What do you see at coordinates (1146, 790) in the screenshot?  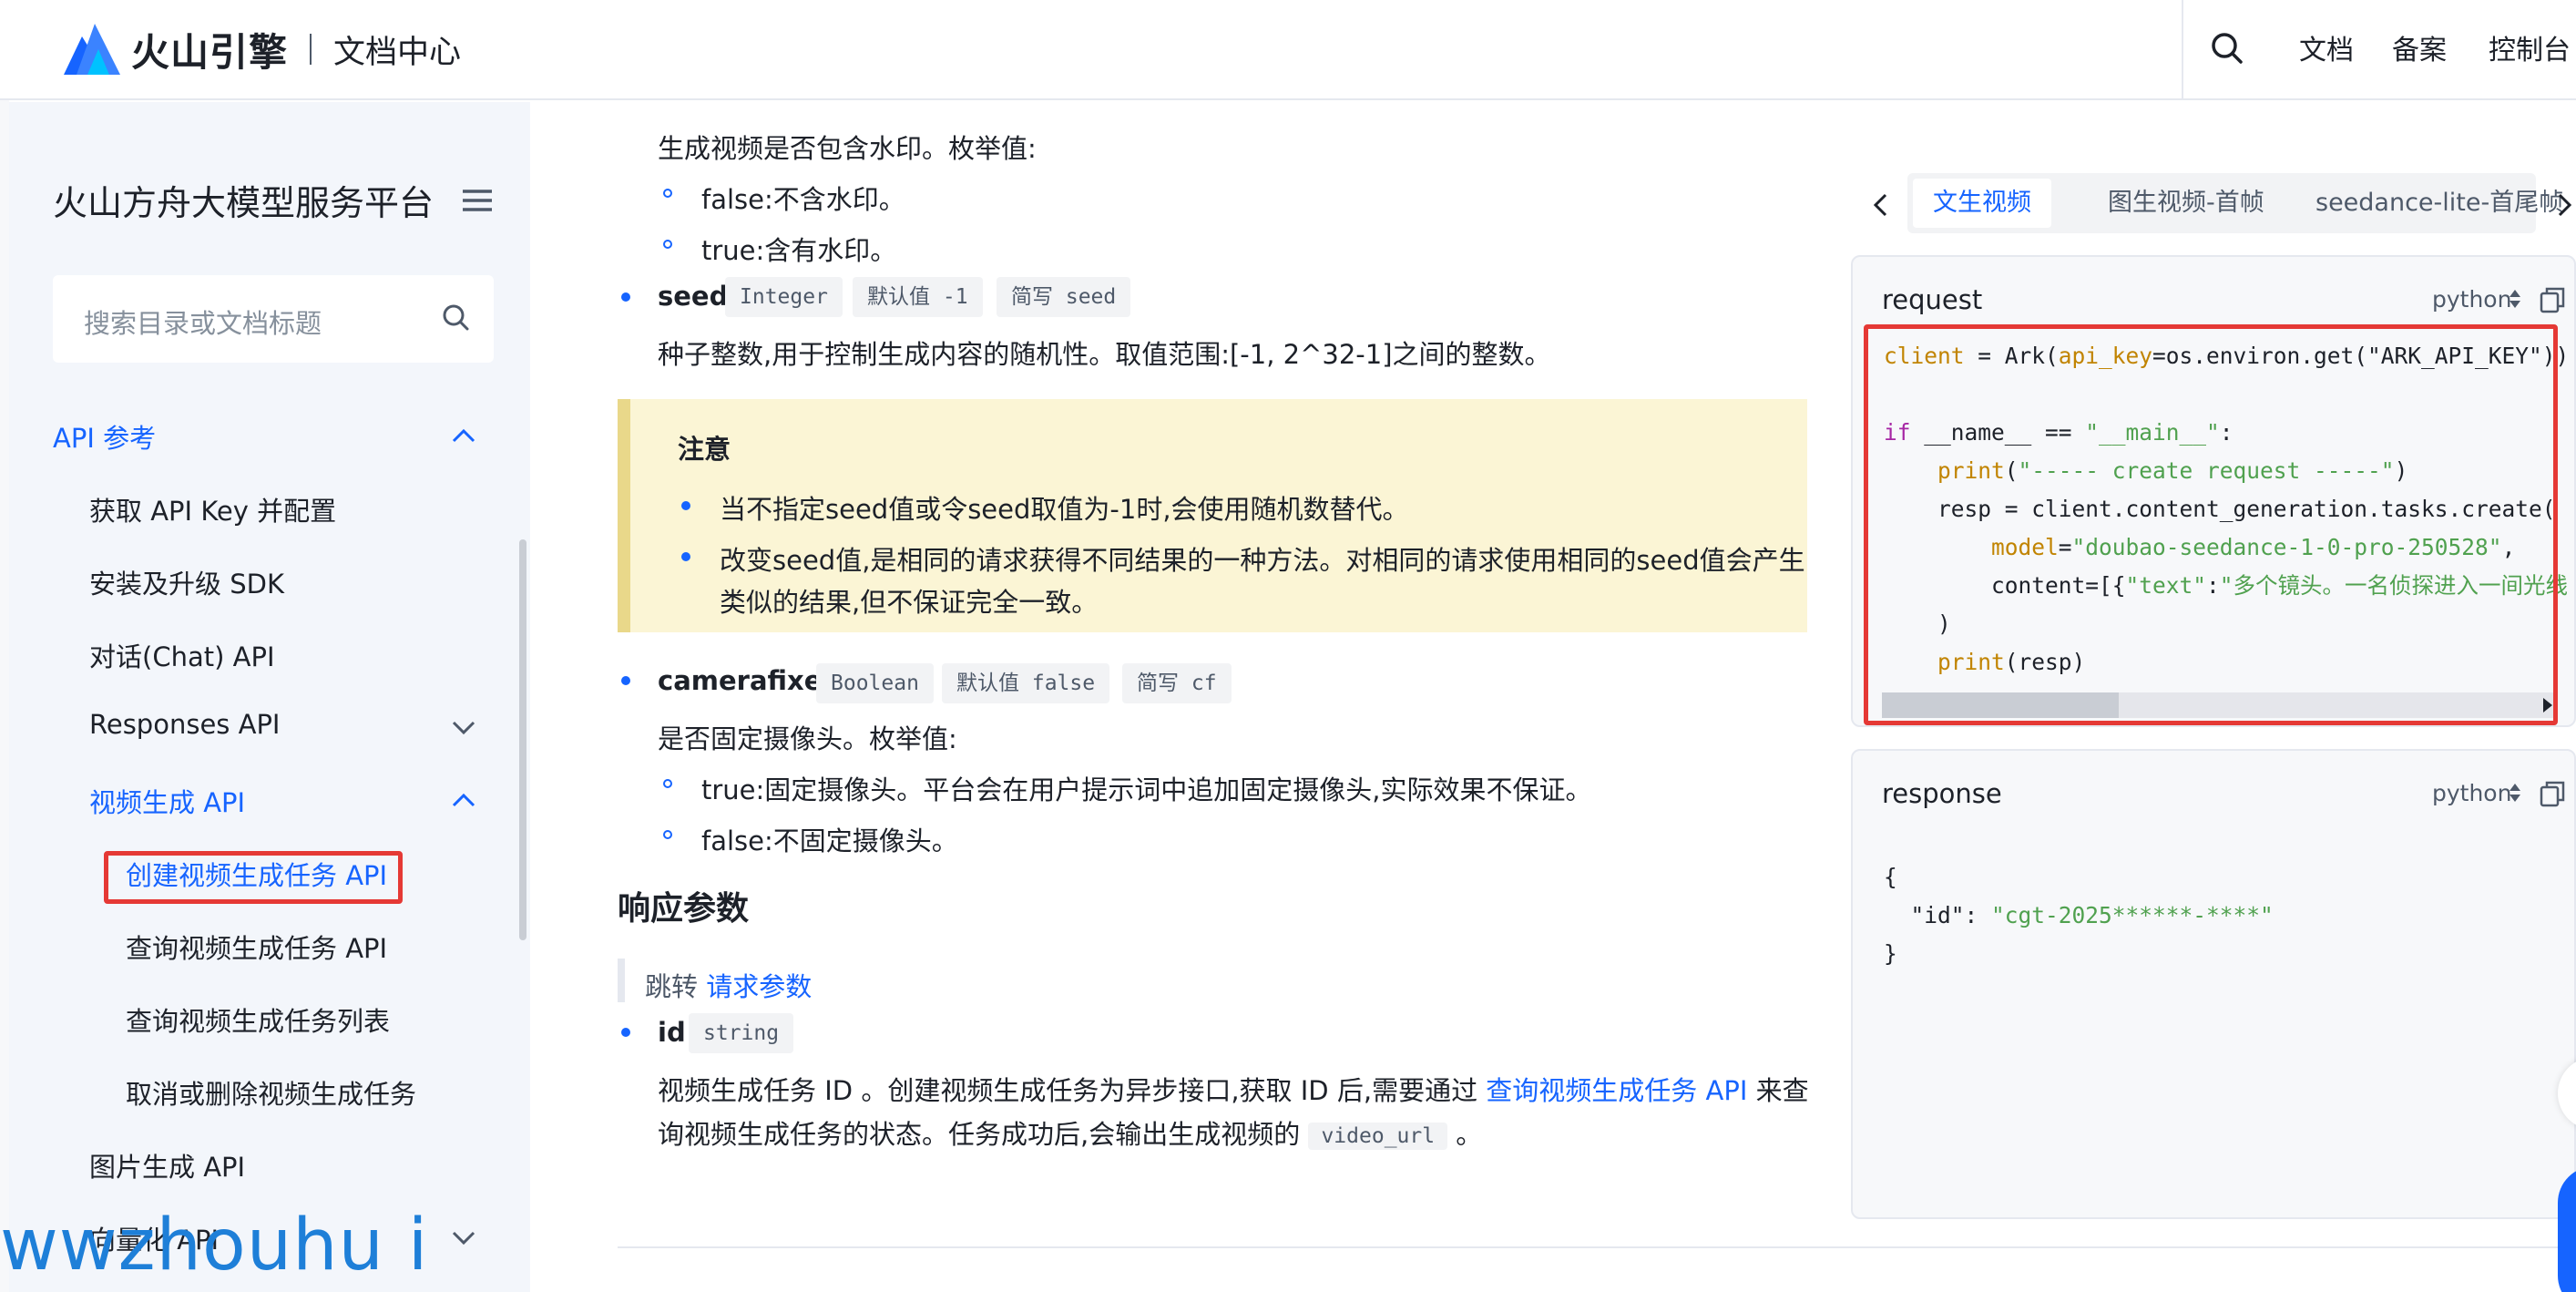 I see `camerafixed-true: true:固定摄像头。平台会在用户提示词中追加固定摄像头,实际效果不保证。` at bounding box center [1146, 790].